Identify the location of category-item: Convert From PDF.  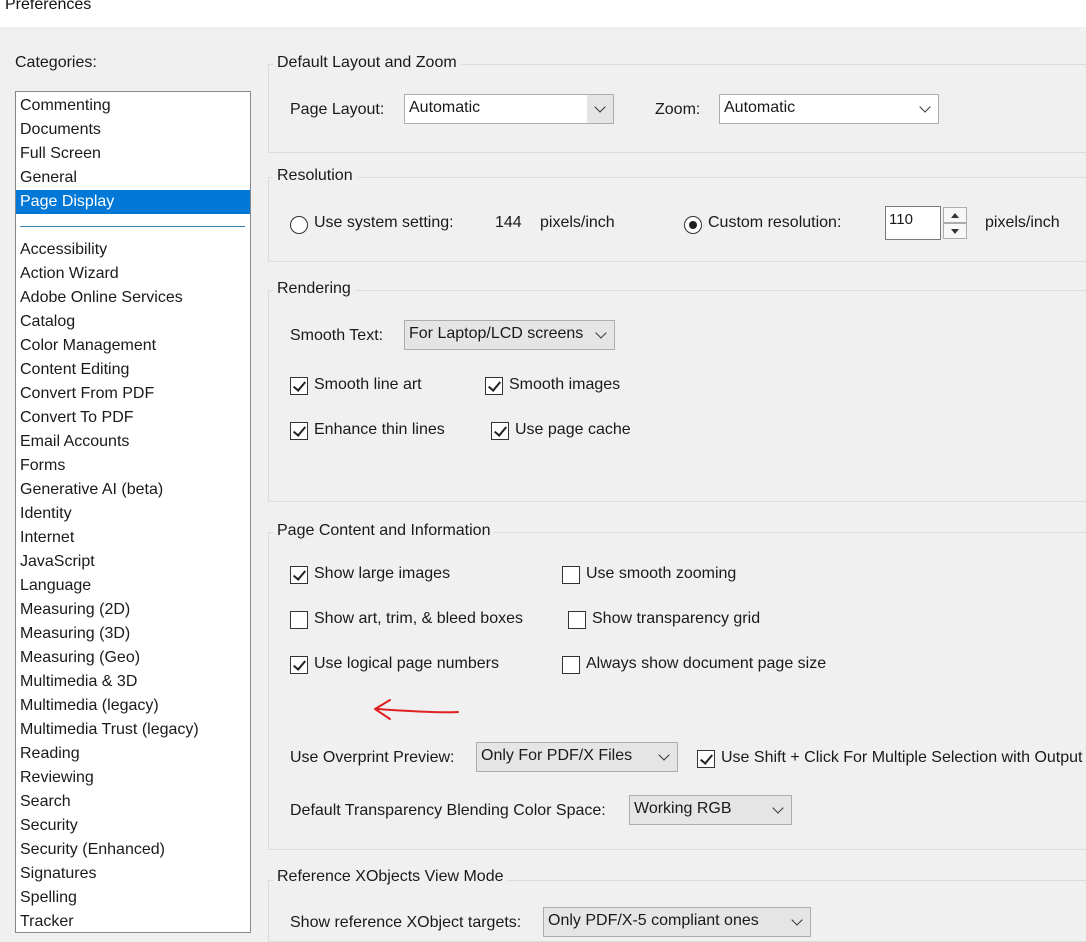
(133, 394).